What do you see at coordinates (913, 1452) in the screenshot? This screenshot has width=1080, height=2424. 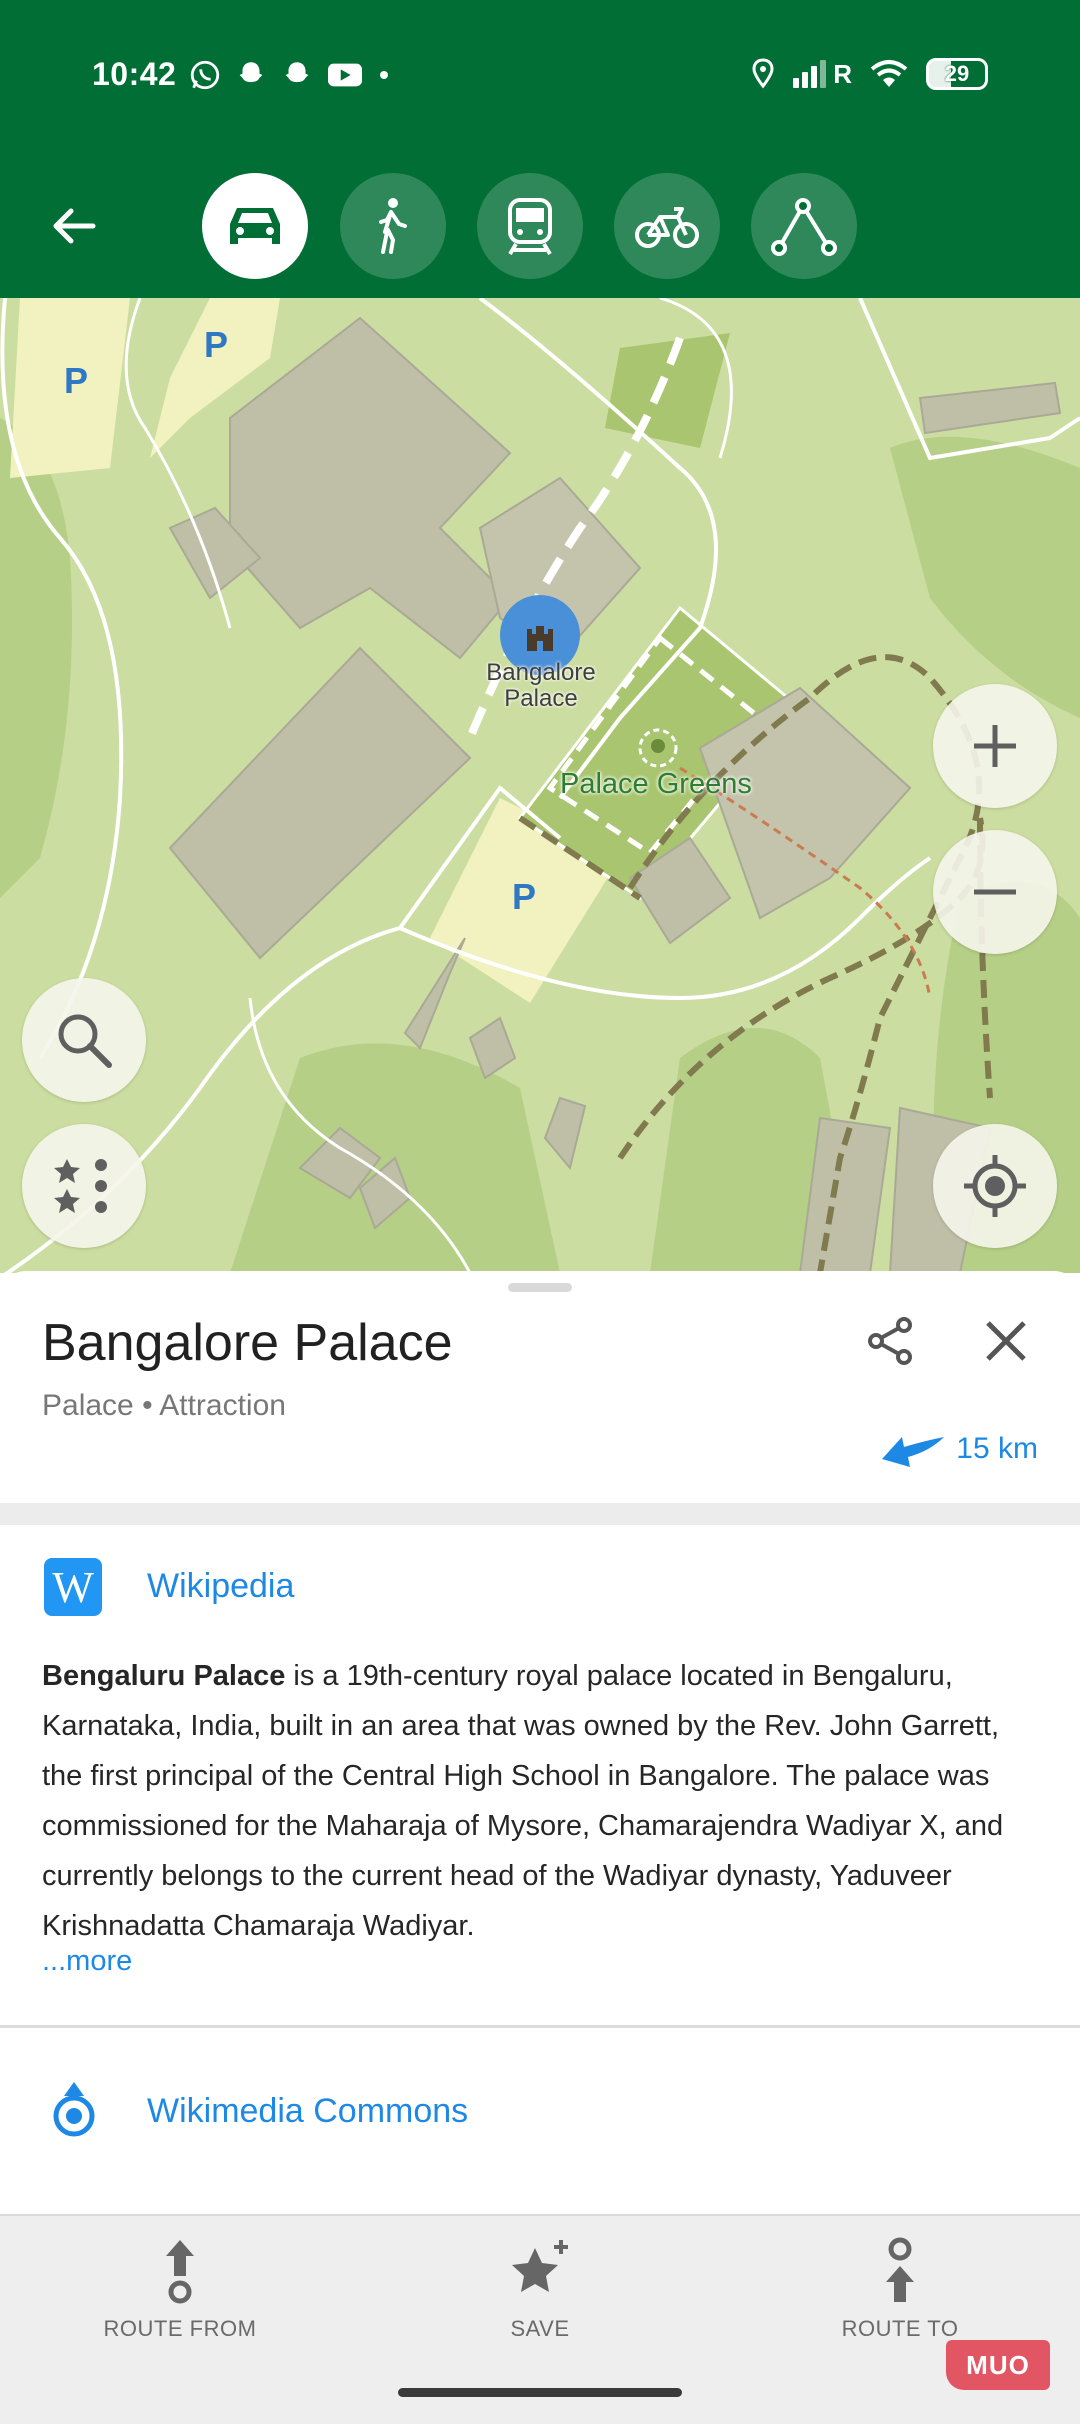 I see `direction-arrow-icon` at bounding box center [913, 1452].